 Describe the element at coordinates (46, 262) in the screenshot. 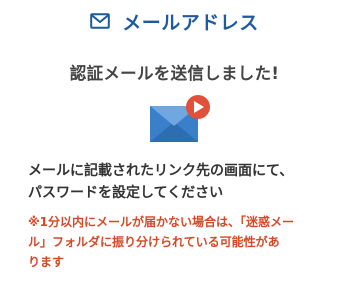

I see `notice-line: ります` at that location.